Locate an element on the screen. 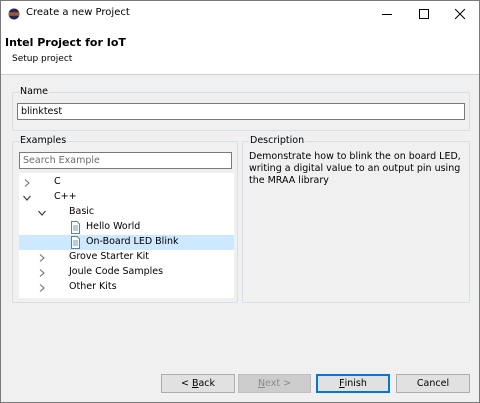 The width and height of the screenshot is (480, 403). tree-item-label: Joule Code Samples is located at coordinates (116, 271).